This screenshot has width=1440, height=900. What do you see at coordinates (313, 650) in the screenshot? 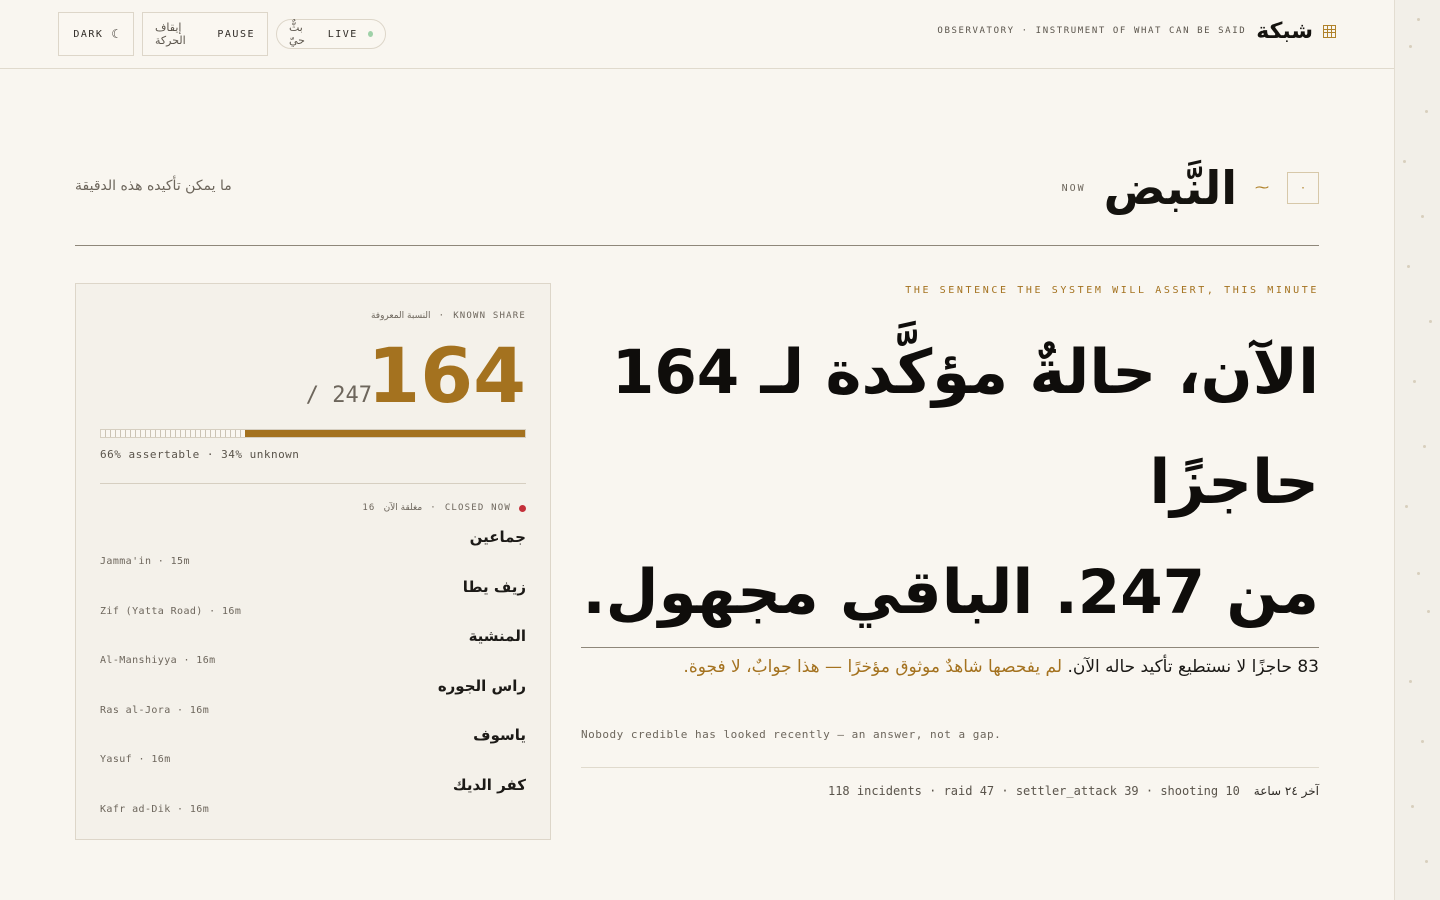
I see `checkpoint-row: المنشية Al-Manshiyya · 16m` at bounding box center [313, 650].